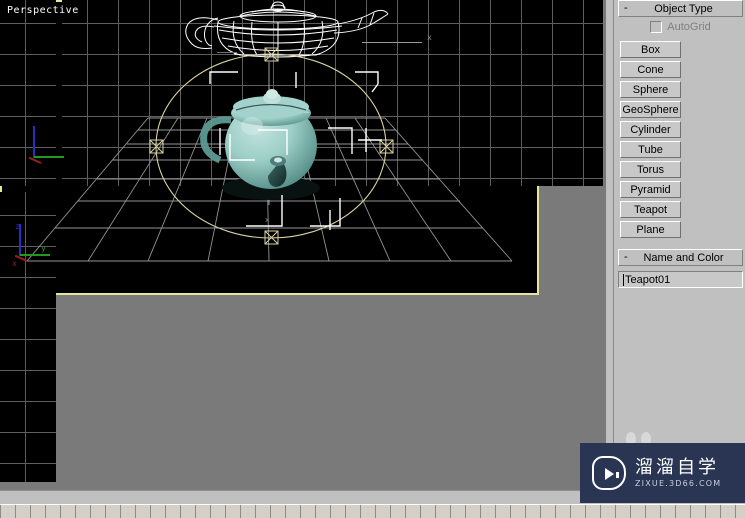 Image resolution: width=745 pixels, height=518 pixels. I want to click on create-tube-button: Tube, so click(650, 149).